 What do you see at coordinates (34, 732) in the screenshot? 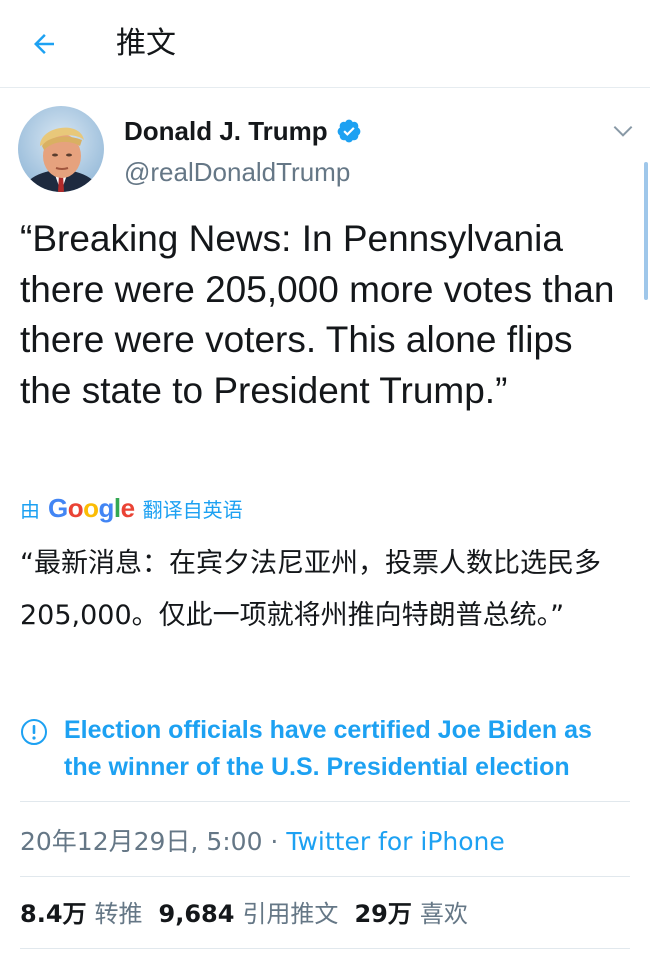
I see `info-icon` at bounding box center [34, 732].